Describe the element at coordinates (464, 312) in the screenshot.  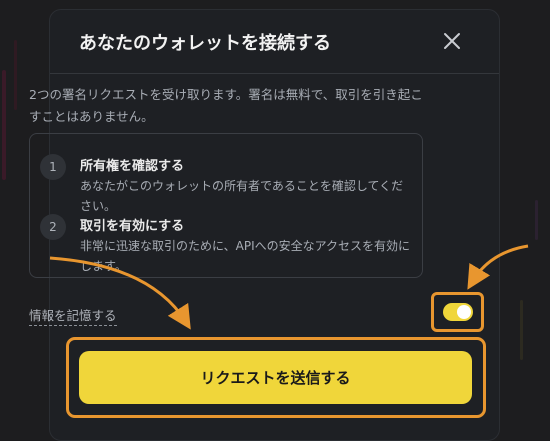
I see `toggle-knob` at that location.